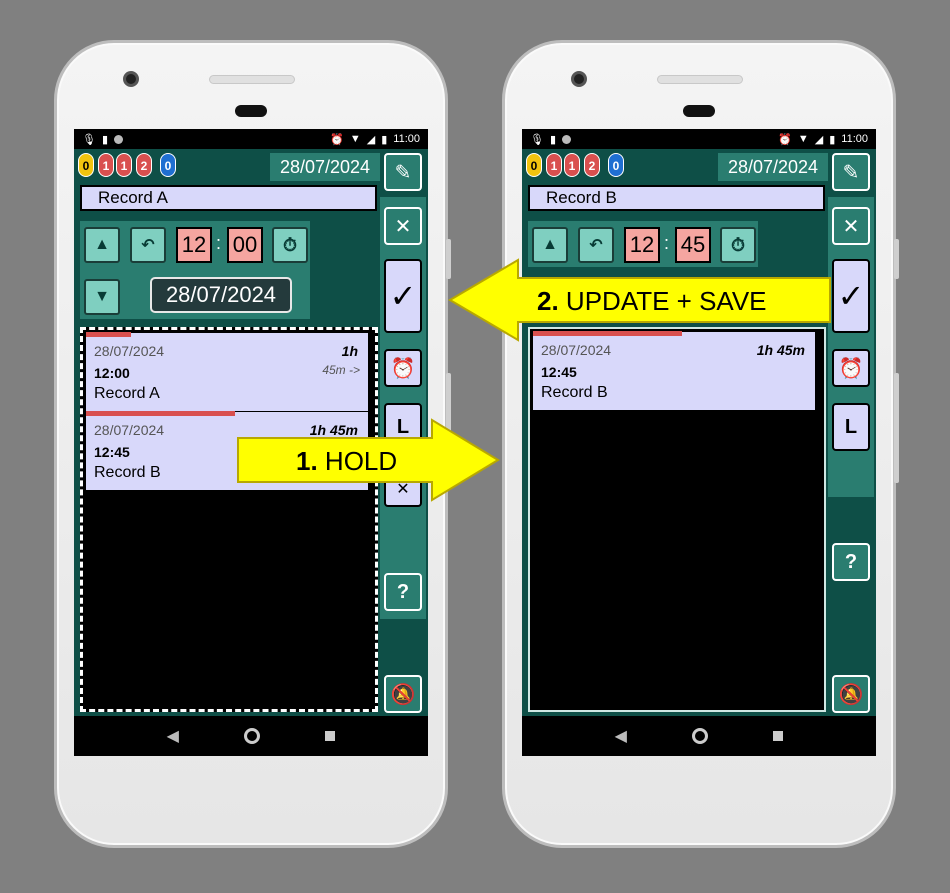 Image resolution: width=950 pixels, height=893 pixels. Describe the element at coordinates (228, 198) in the screenshot. I see `record-name-field: Record A` at that location.